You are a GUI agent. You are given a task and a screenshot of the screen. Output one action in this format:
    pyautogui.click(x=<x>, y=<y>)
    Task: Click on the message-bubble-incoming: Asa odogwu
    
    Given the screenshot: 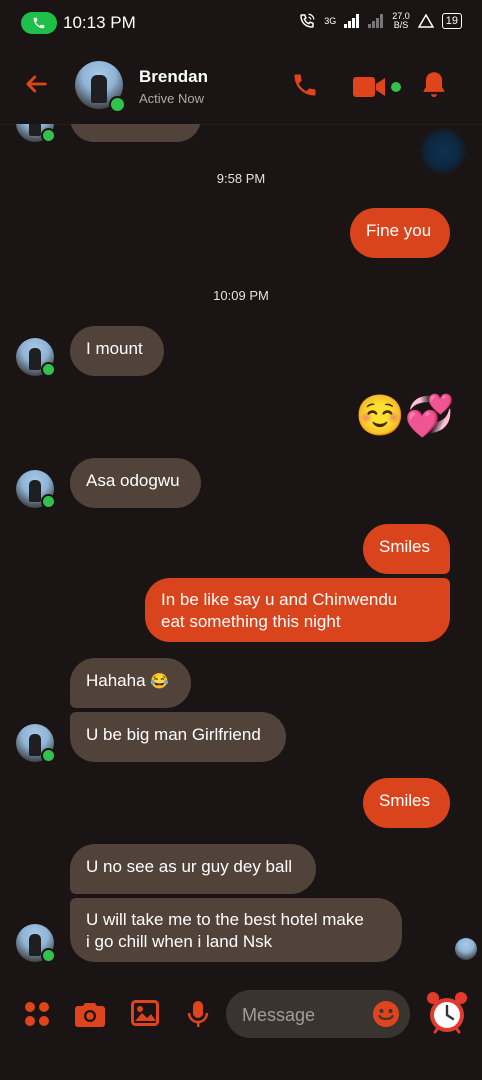 What is the action you would take?
    pyautogui.click(x=135, y=483)
    